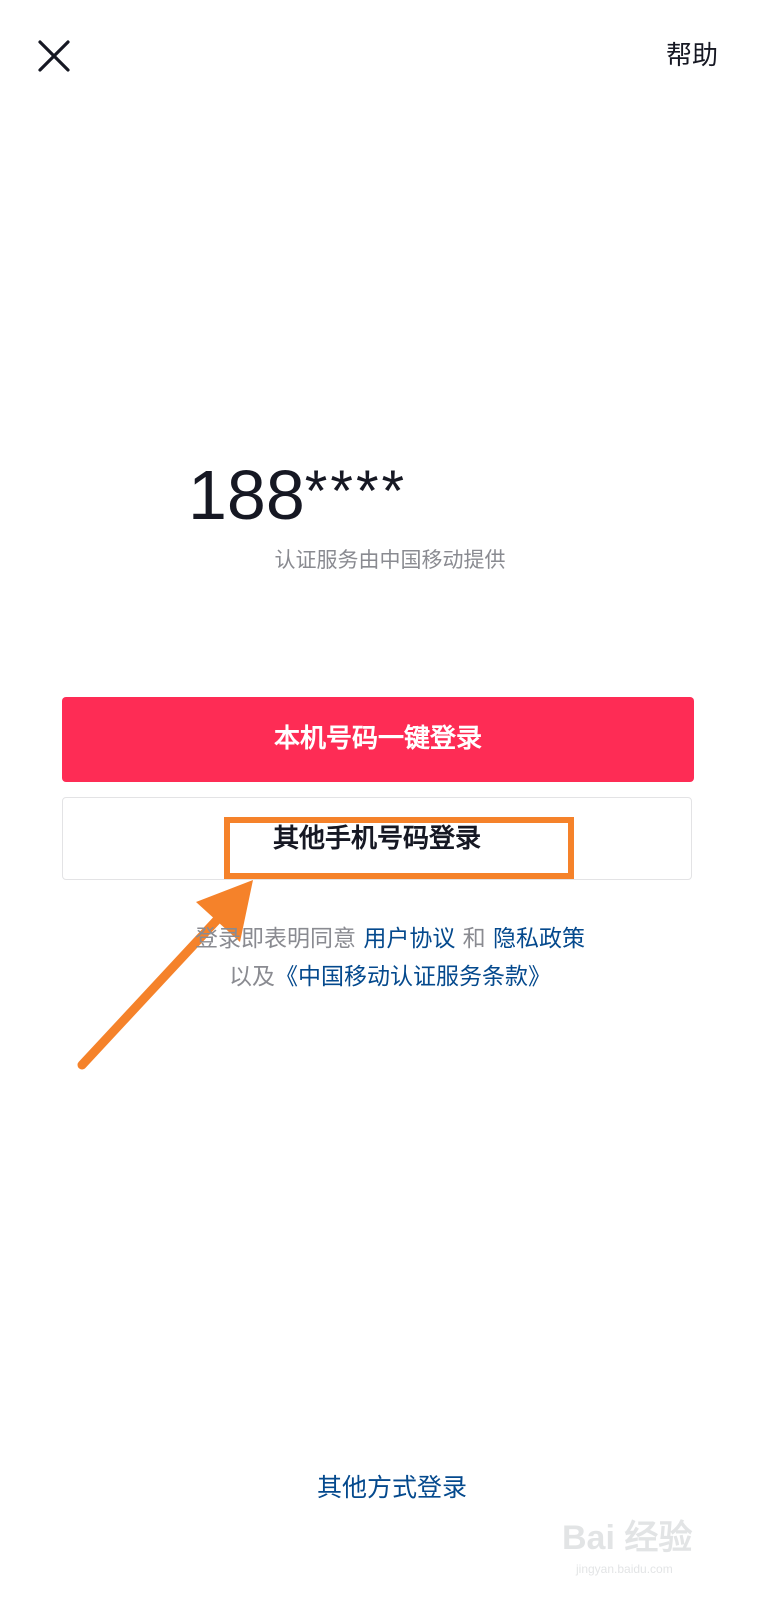 The image size is (770, 1600). I want to click on terms-line-2: 以及《中国移动认证服务条款》, so click(385, 977).